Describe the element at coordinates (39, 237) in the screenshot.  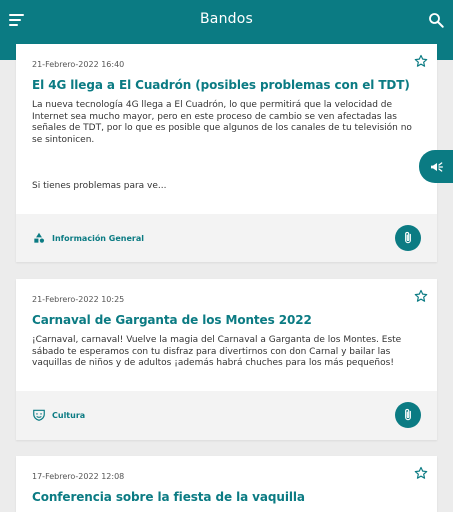
I see `shapes-icon` at that location.